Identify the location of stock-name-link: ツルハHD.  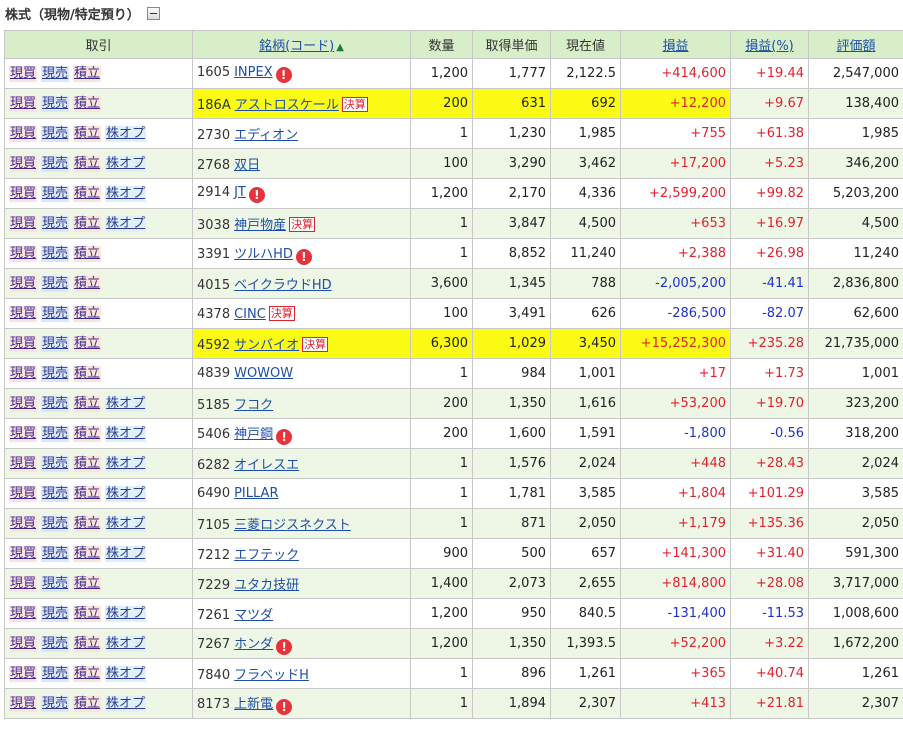
(263, 254).